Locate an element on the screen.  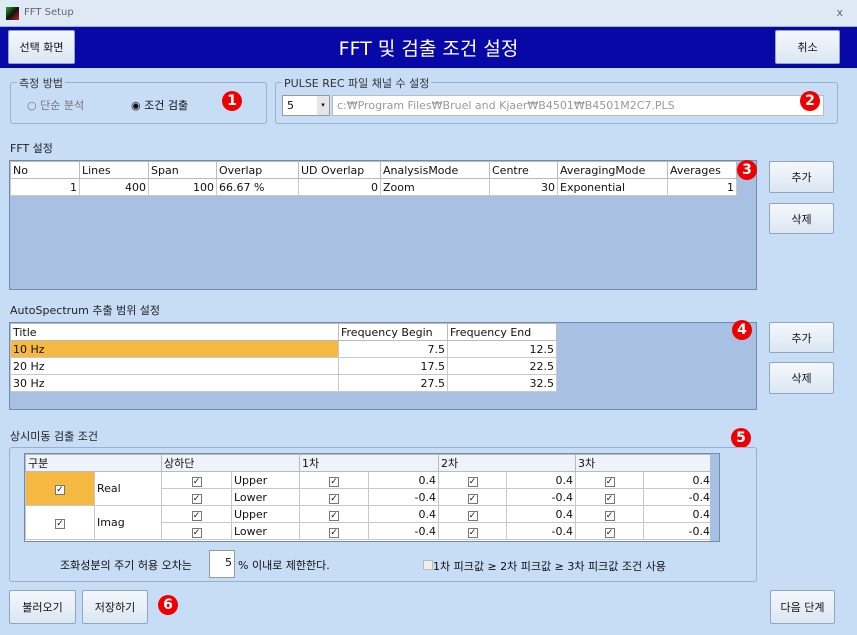
col-header: AnalysisMode is located at coordinates (435, 170).